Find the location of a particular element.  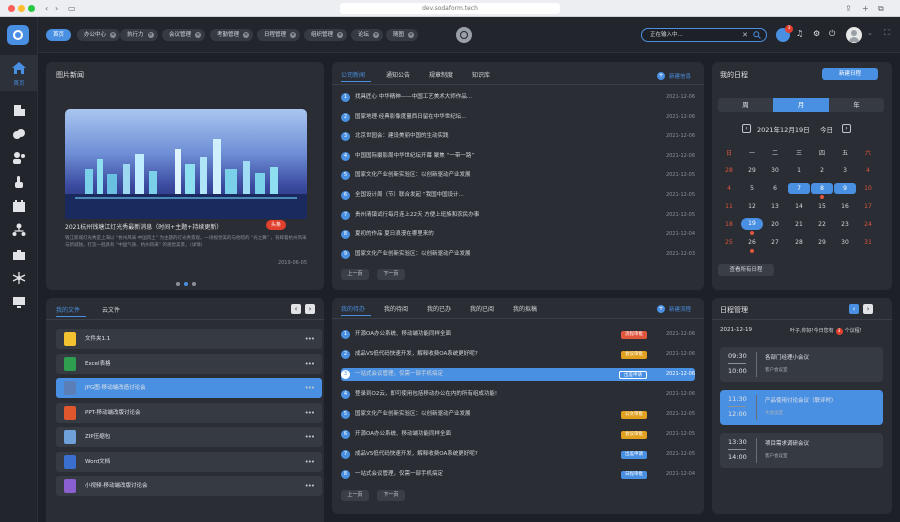

refresh-icon is located at coordinates (464, 35).